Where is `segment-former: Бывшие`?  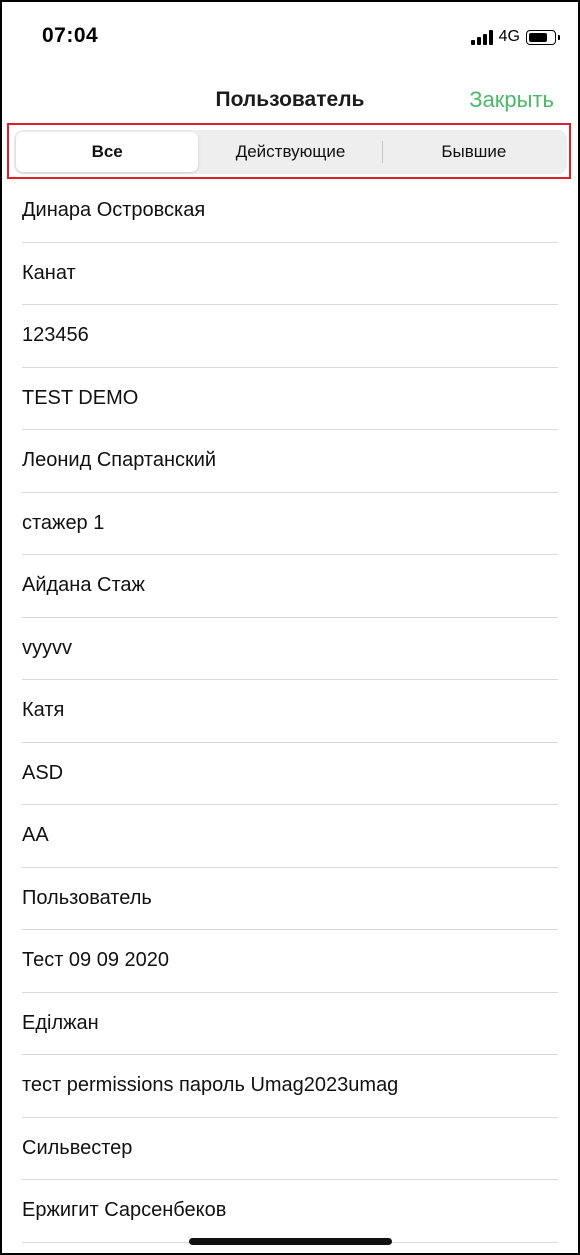 segment-former: Бывшие is located at coordinates (474, 152).